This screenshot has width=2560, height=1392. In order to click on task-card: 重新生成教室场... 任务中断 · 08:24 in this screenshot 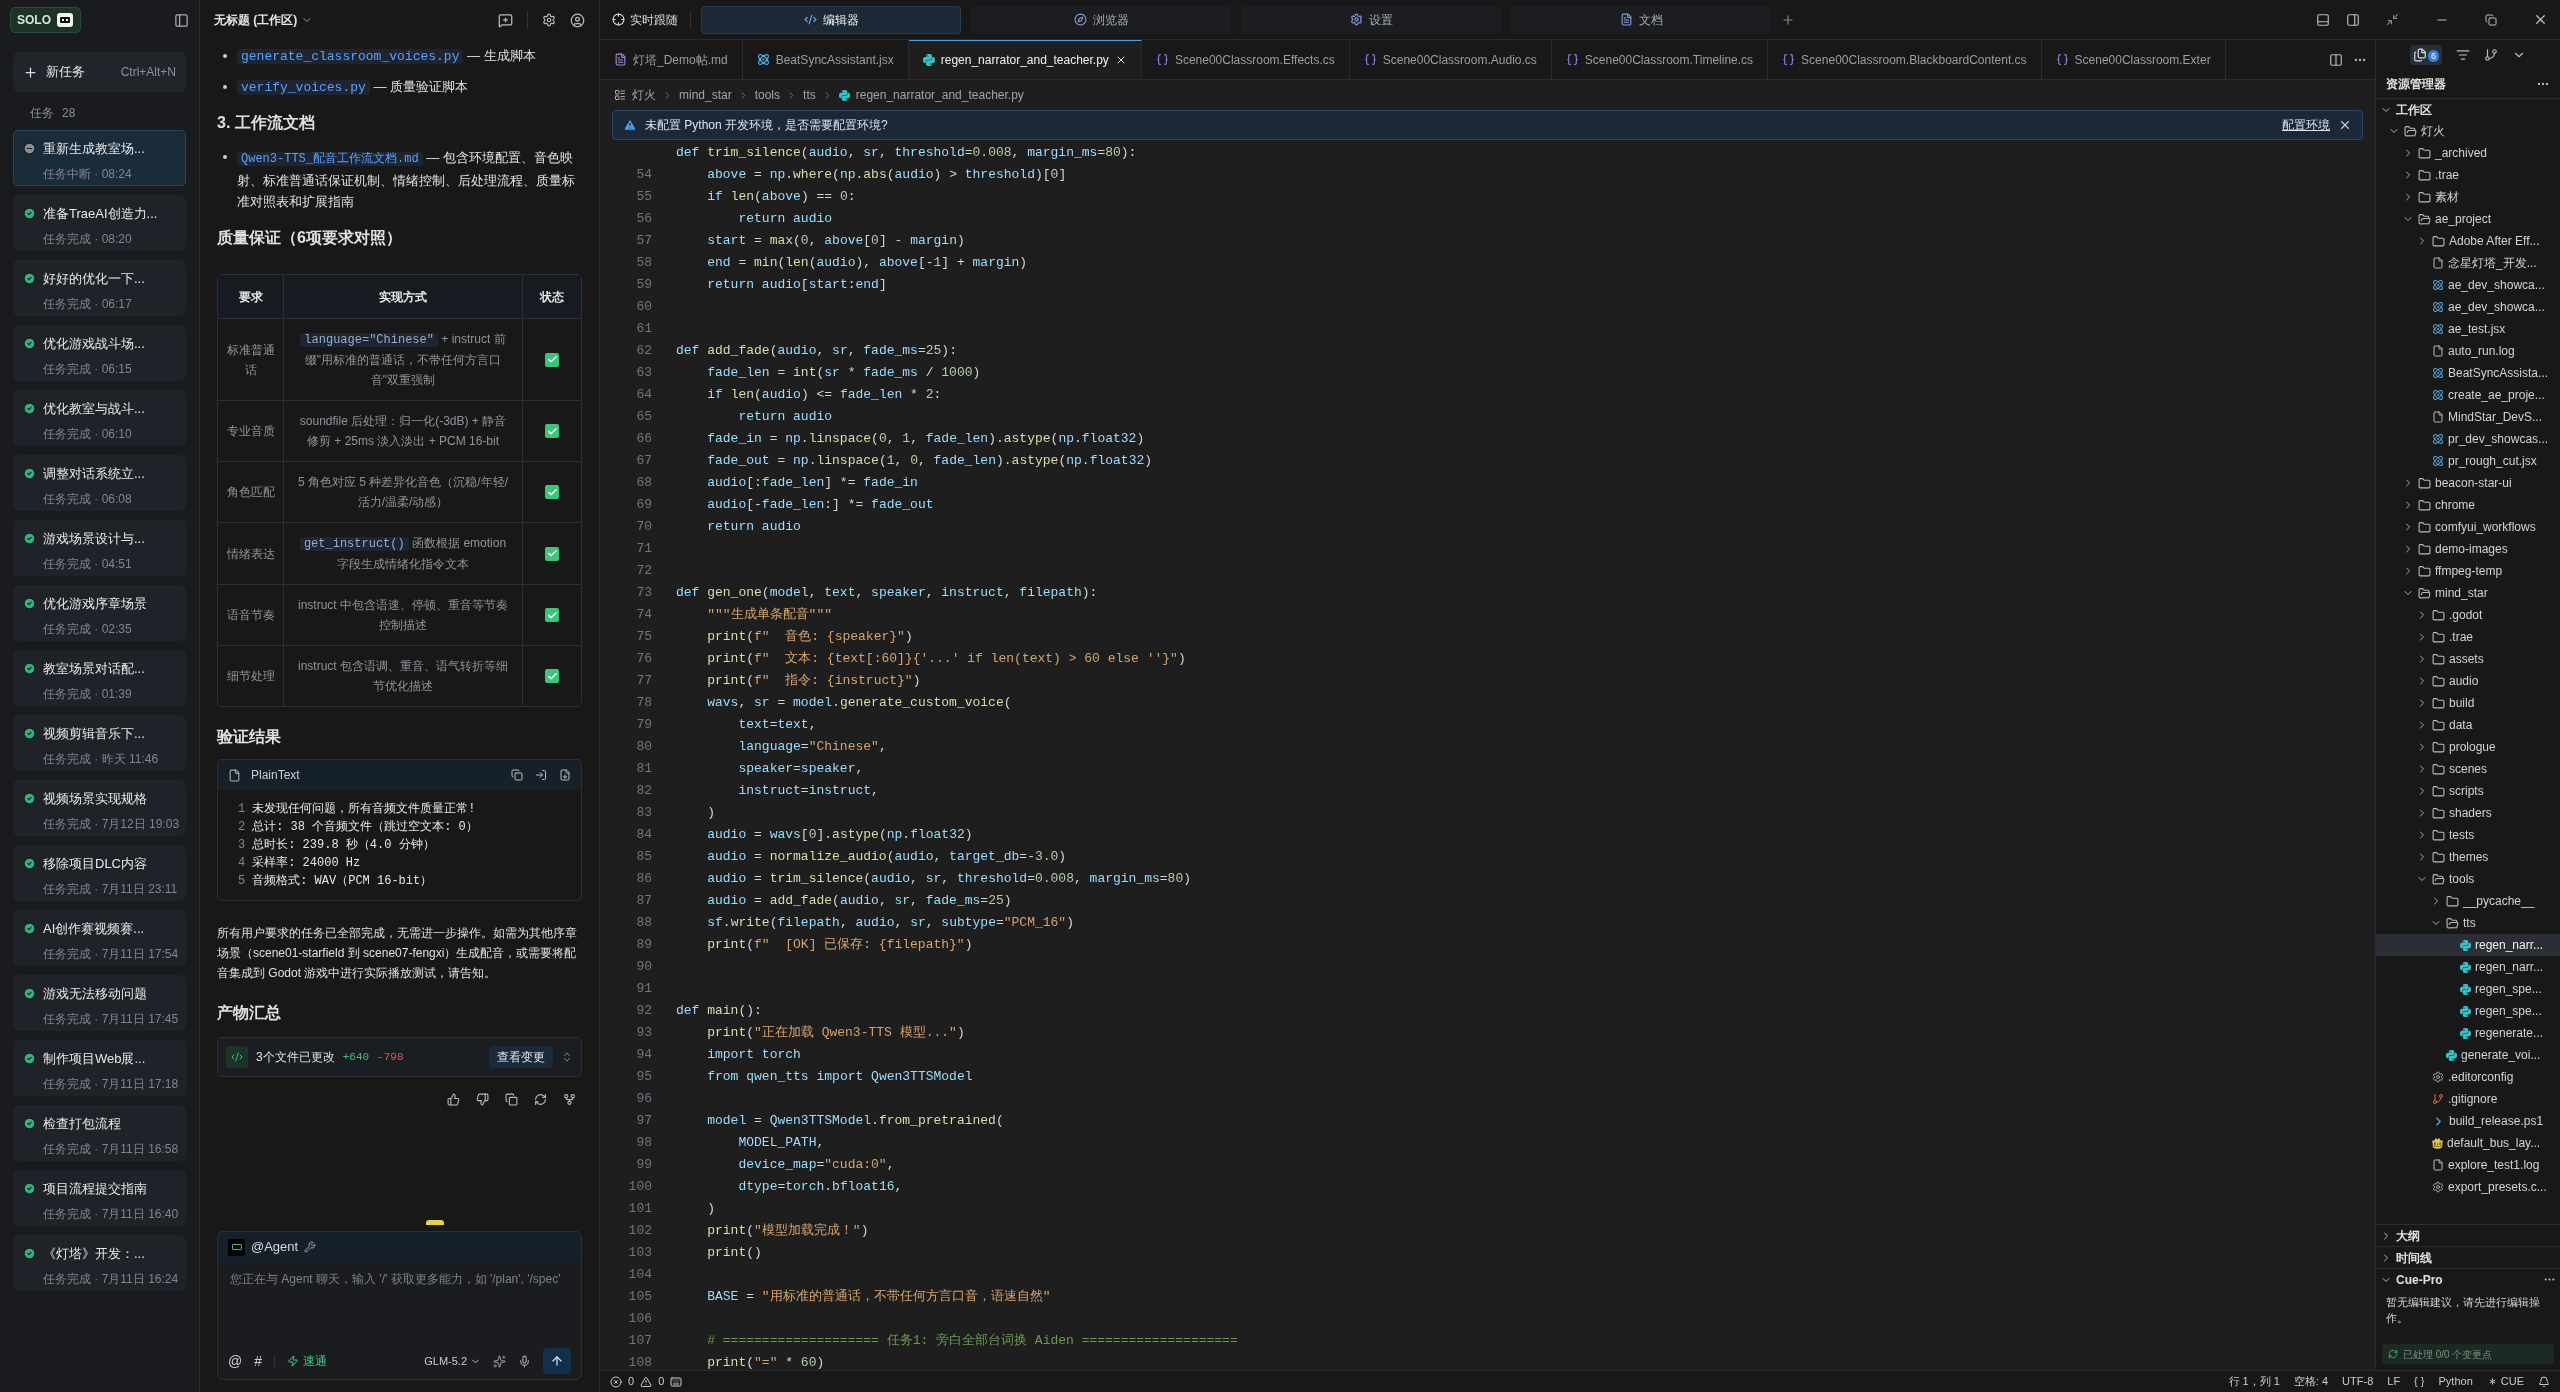, I will do `click(99, 158)`.